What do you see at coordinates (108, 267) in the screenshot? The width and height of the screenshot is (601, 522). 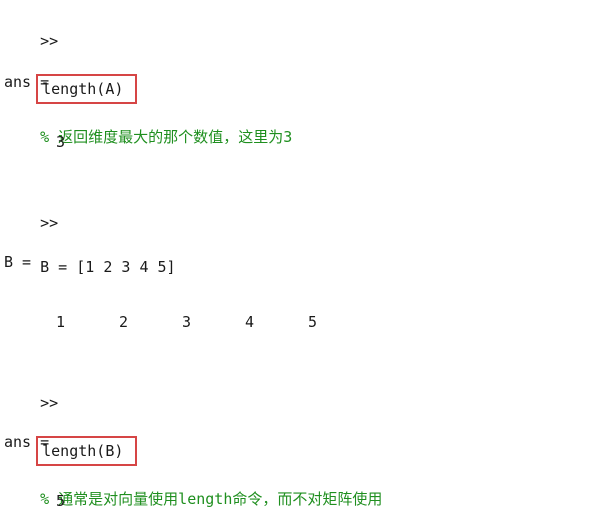 I see `command-text: B = [1 2 3 4 5]` at bounding box center [108, 267].